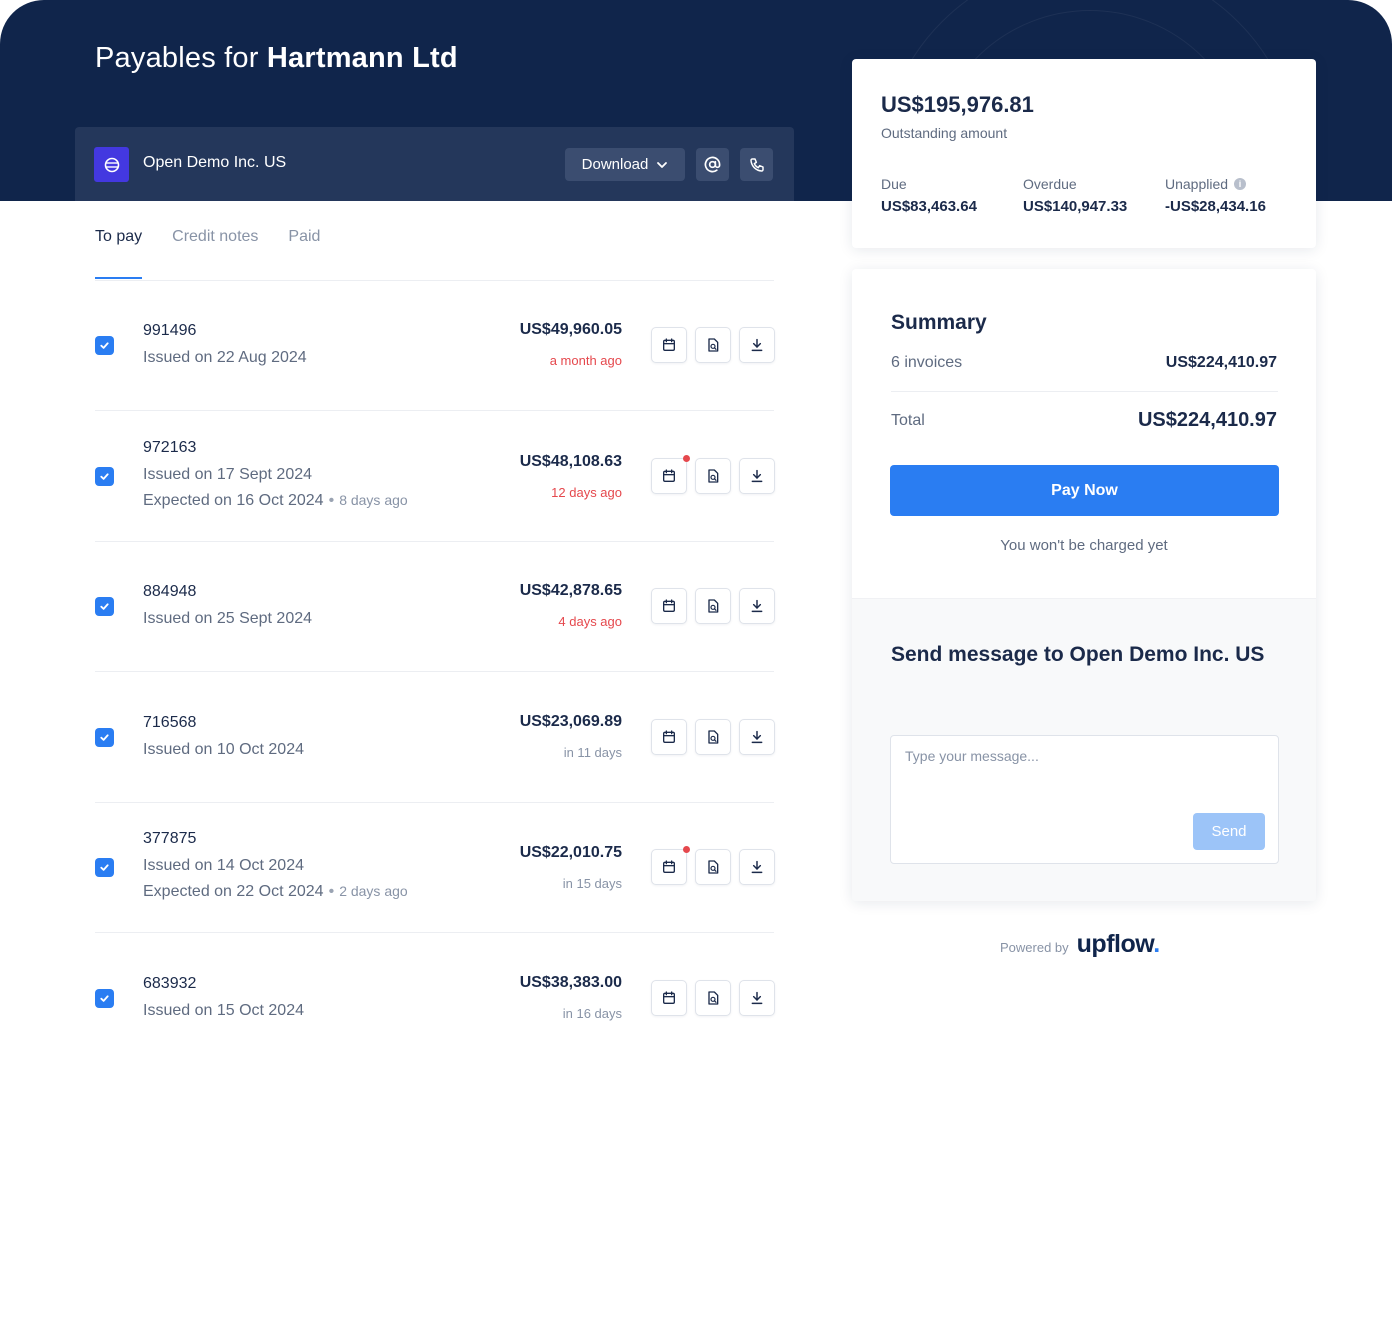 The image size is (1392, 1320). What do you see at coordinates (362, 58) in the screenshot?
I see `page-title-company: Hartmann Ltd` at bounding box center [362, 58].